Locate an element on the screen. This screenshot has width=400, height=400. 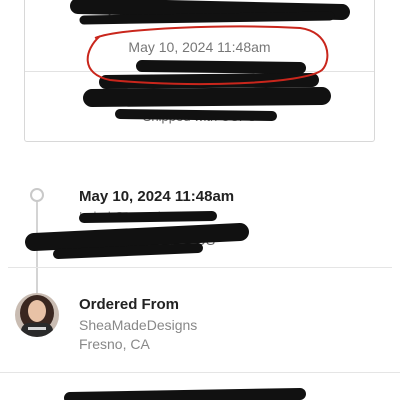
shop-location: Fresno, CA is located at coordinates (114, 344).